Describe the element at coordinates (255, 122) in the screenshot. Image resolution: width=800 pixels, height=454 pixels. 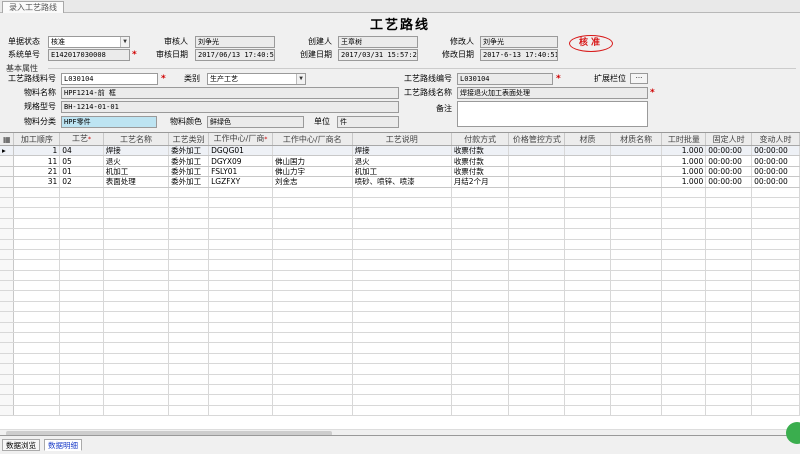
I see `color-field: 鲜绿色` at that location.